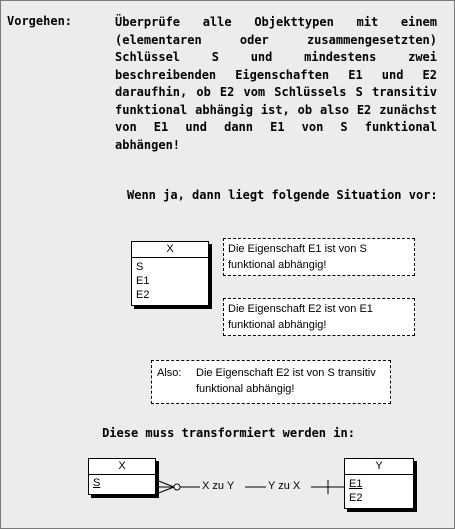 This screenshot has width=455, height=529. I want to click on optional-circle-icon, so click(177, 487).